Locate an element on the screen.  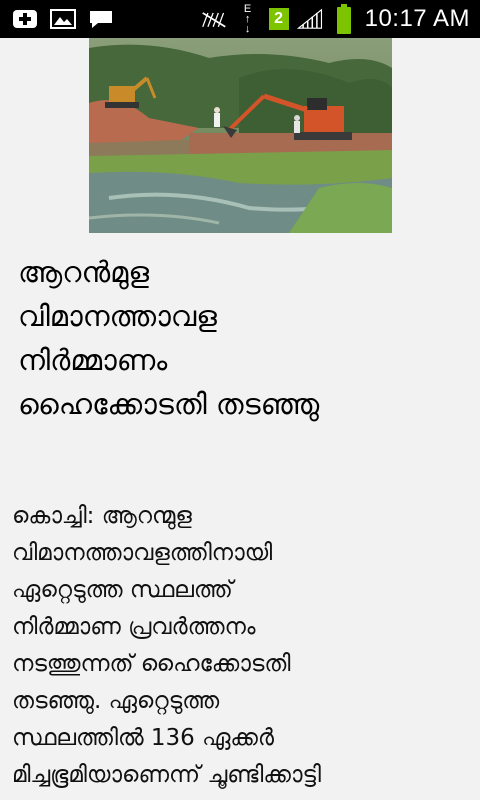
headline-line: വിമാനത്താവള is located at coordinates (117, 316).